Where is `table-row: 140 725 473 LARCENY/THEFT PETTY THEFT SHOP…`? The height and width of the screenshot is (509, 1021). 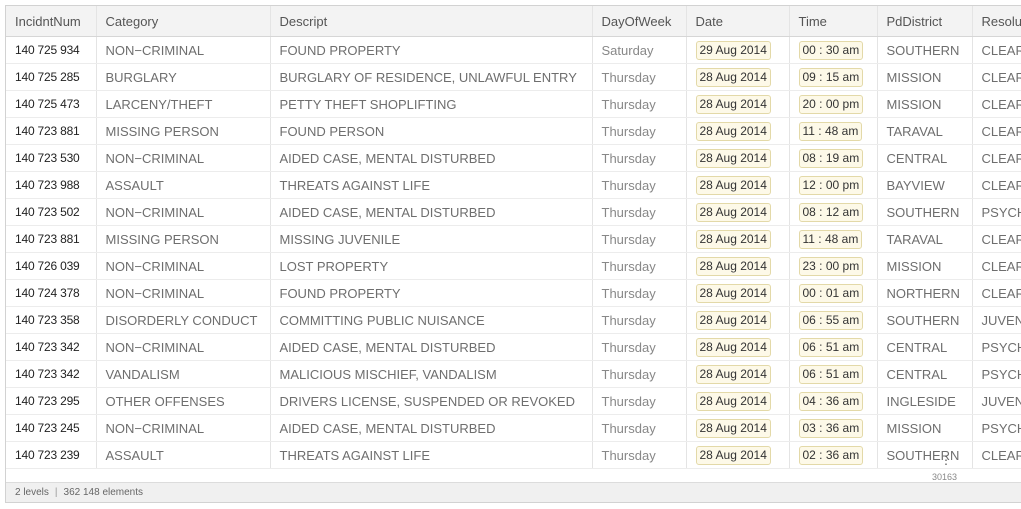 table-row: 140 725 473 LARCENY/THEFT PETTY THEFT SHOP… is located at coordinates (513, 104).